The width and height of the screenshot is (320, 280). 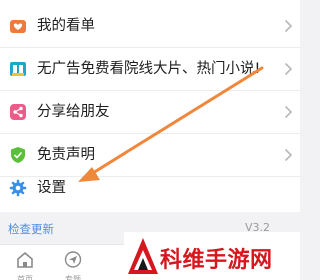 What do you see at coordinates (25, 259) in the screenshot?
I see `home-icon` at bounding box center [25, 259].